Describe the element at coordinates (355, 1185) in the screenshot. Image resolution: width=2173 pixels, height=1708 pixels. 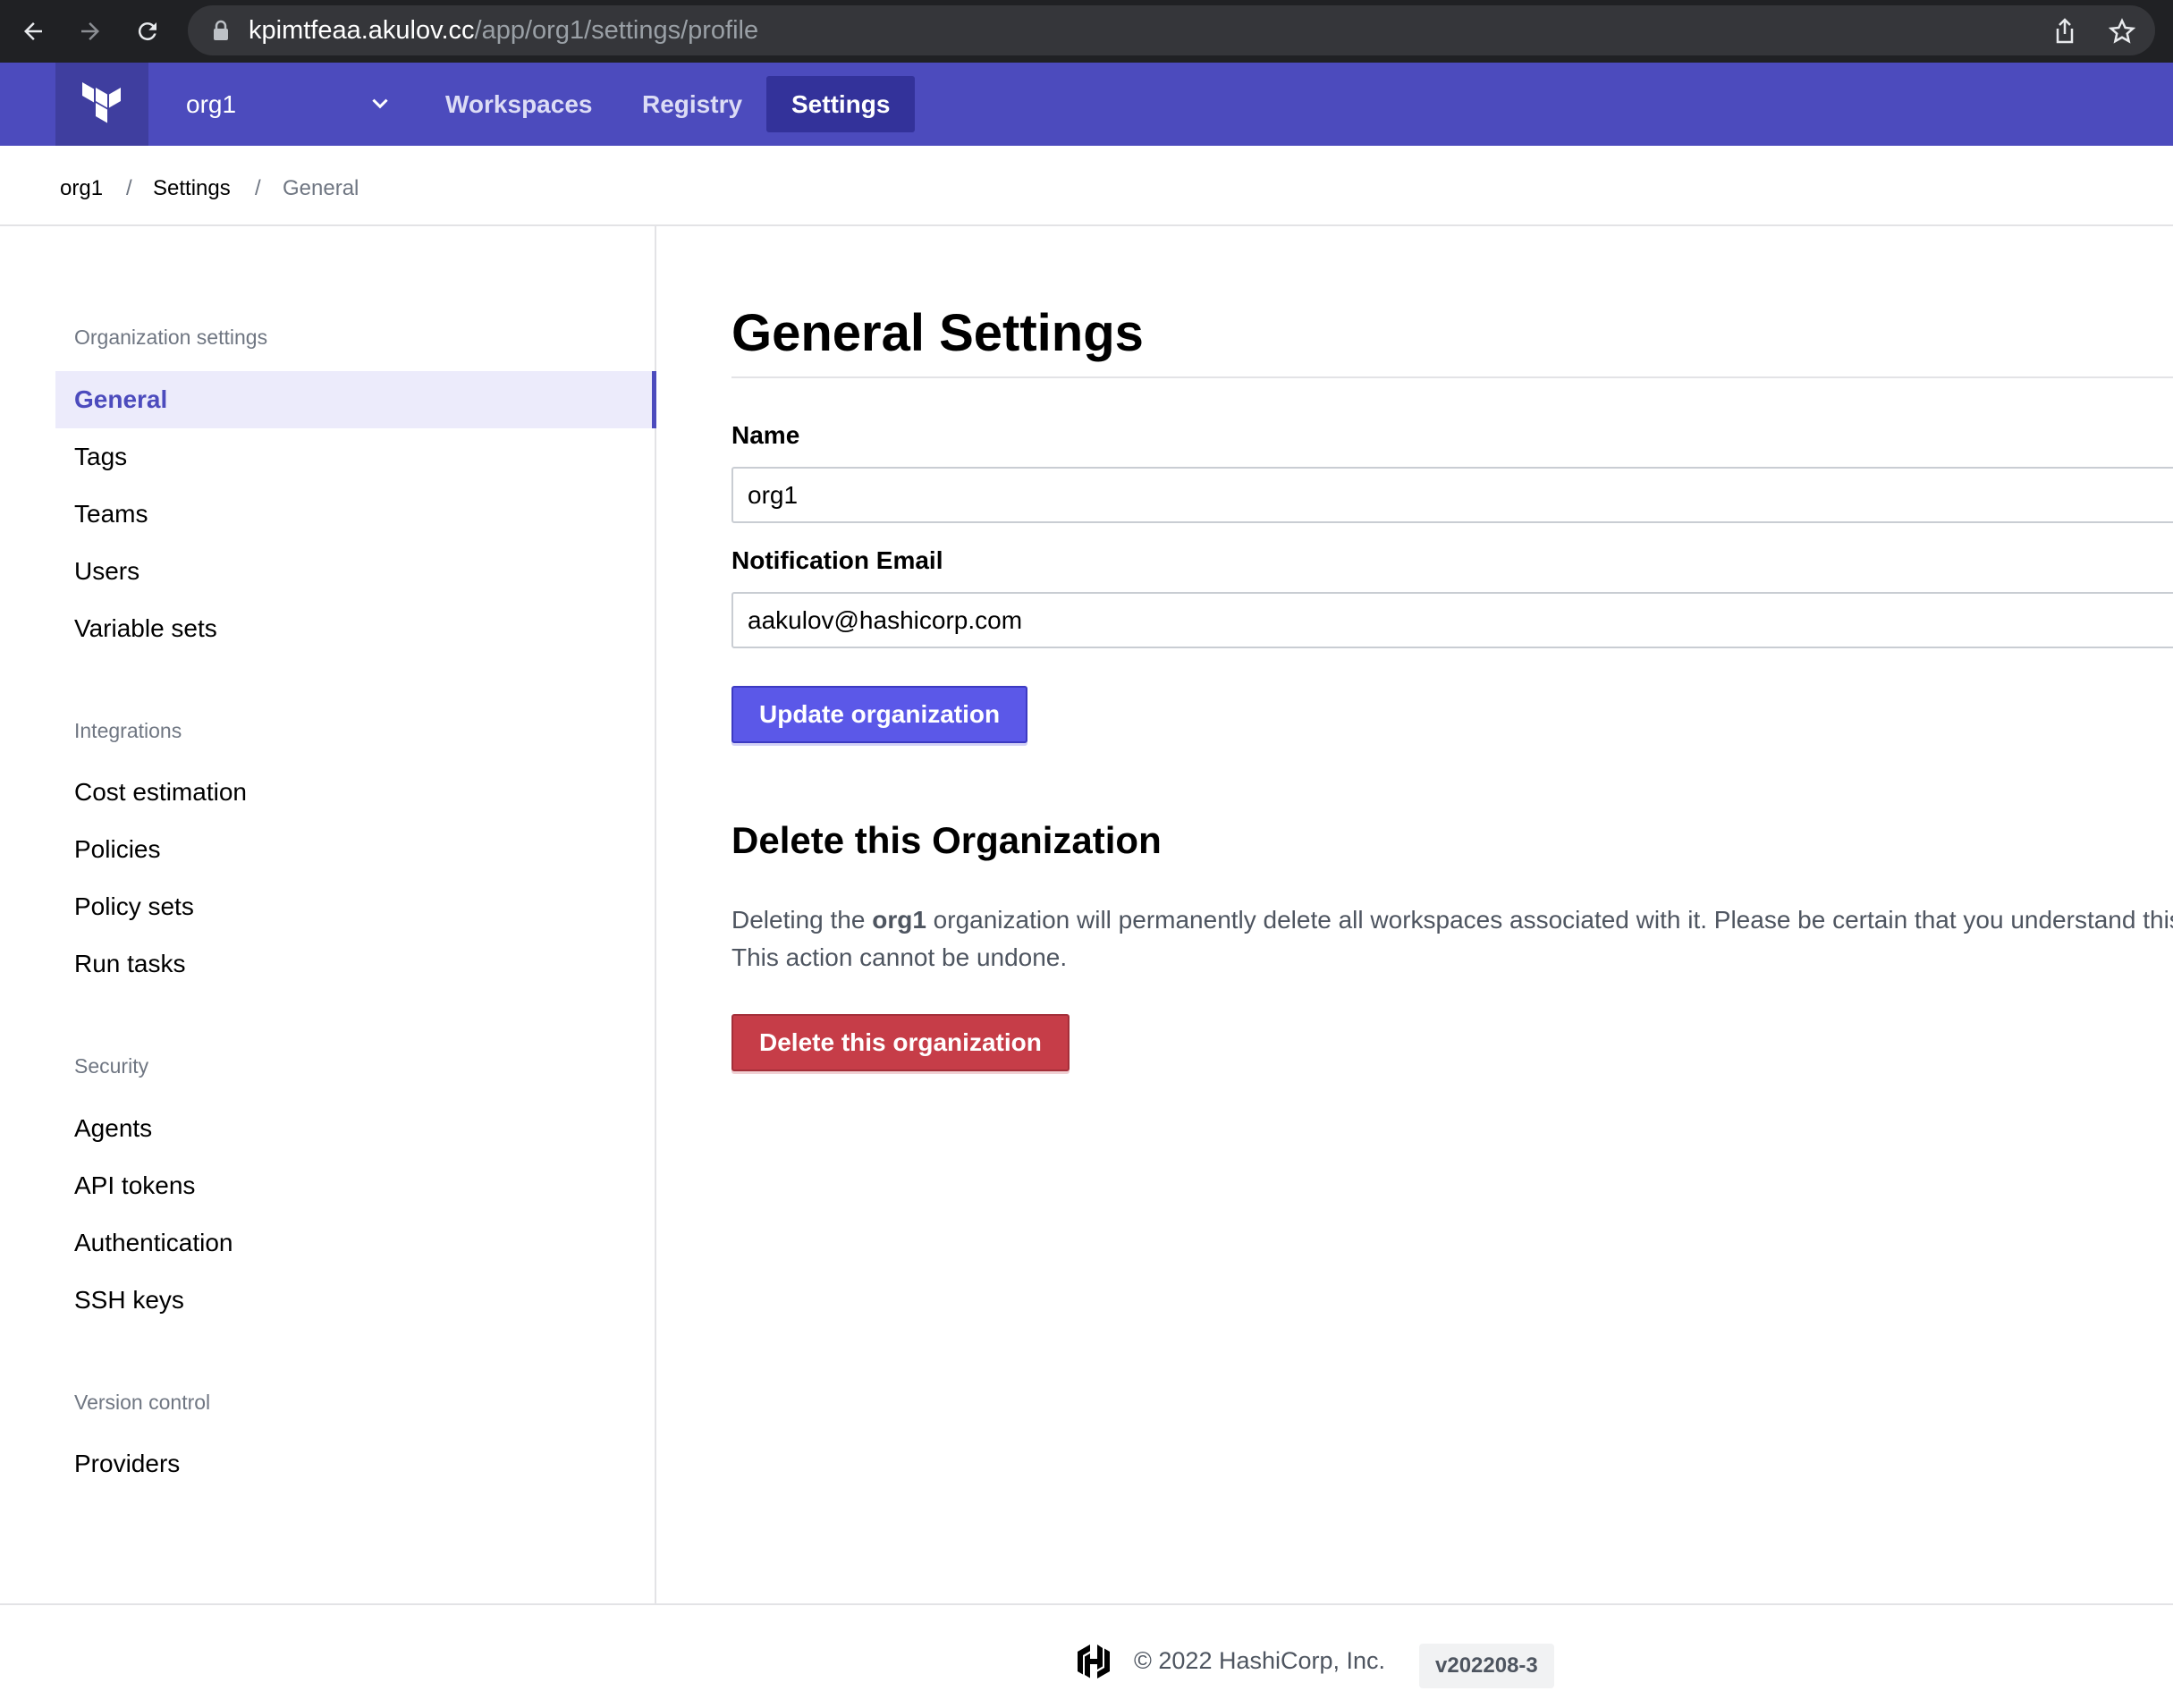
I see `sidebar-item-api-tokens: API tokens` at that location.